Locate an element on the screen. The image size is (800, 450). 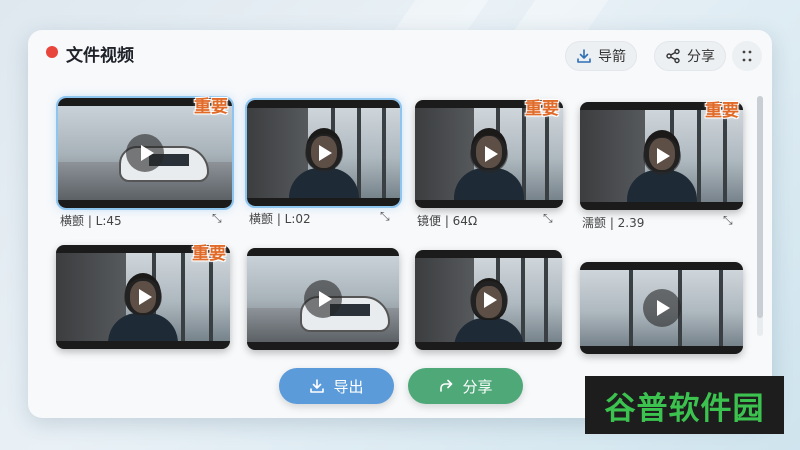
footer-share-button: 分享 is located at coordinates (465, 386).